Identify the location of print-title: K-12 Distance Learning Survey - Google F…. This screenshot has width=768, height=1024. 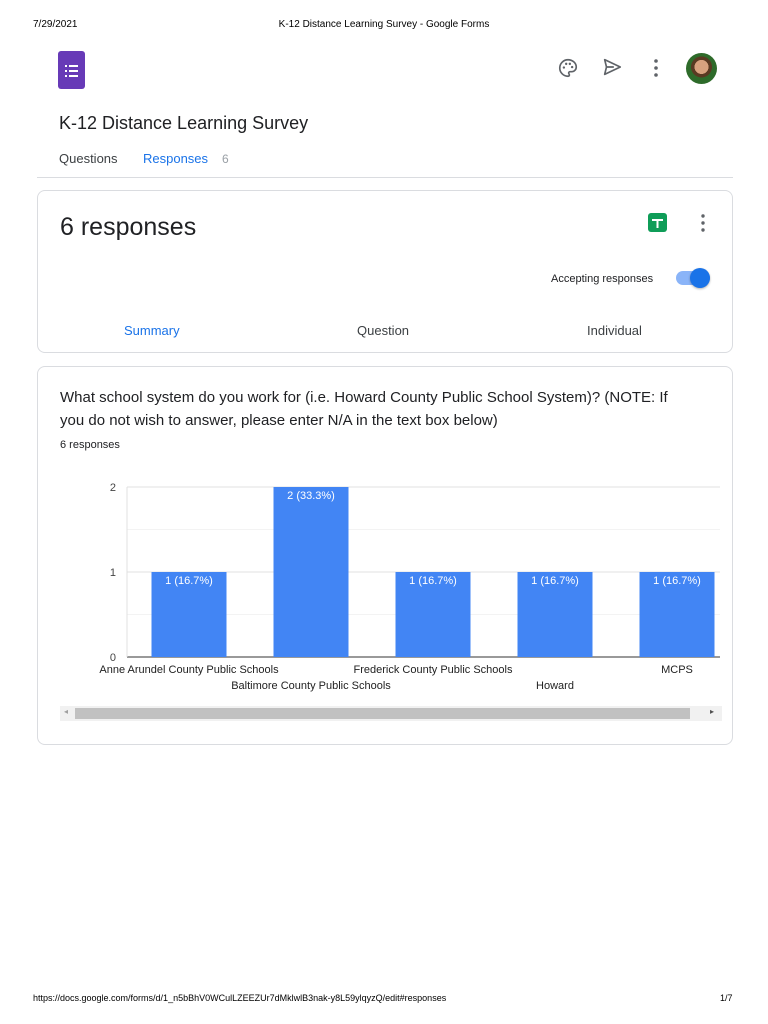
(384, 24).